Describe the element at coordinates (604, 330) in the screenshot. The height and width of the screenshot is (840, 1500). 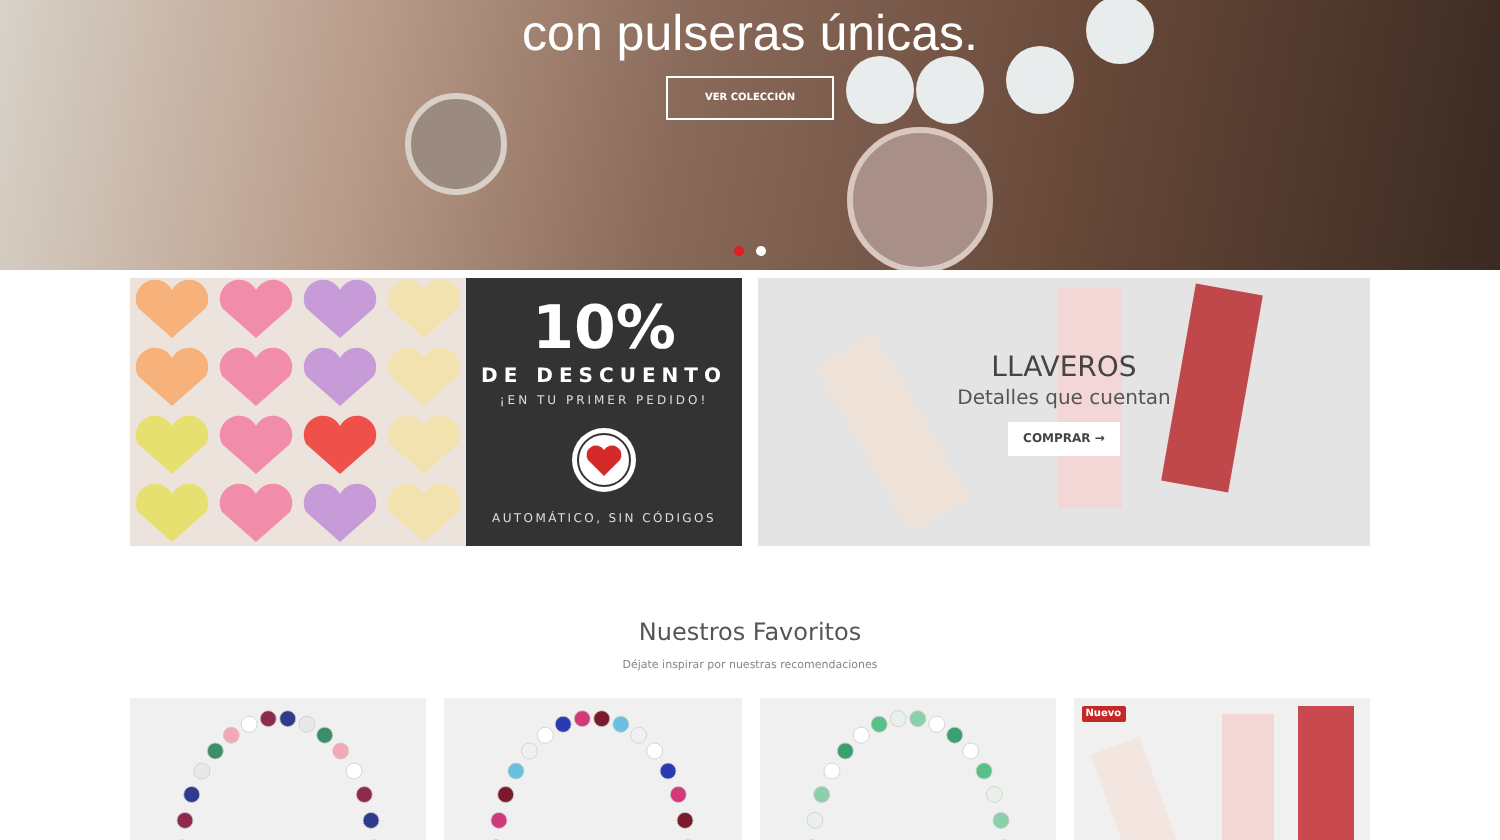
I see `discount-value: 10%` at that location.